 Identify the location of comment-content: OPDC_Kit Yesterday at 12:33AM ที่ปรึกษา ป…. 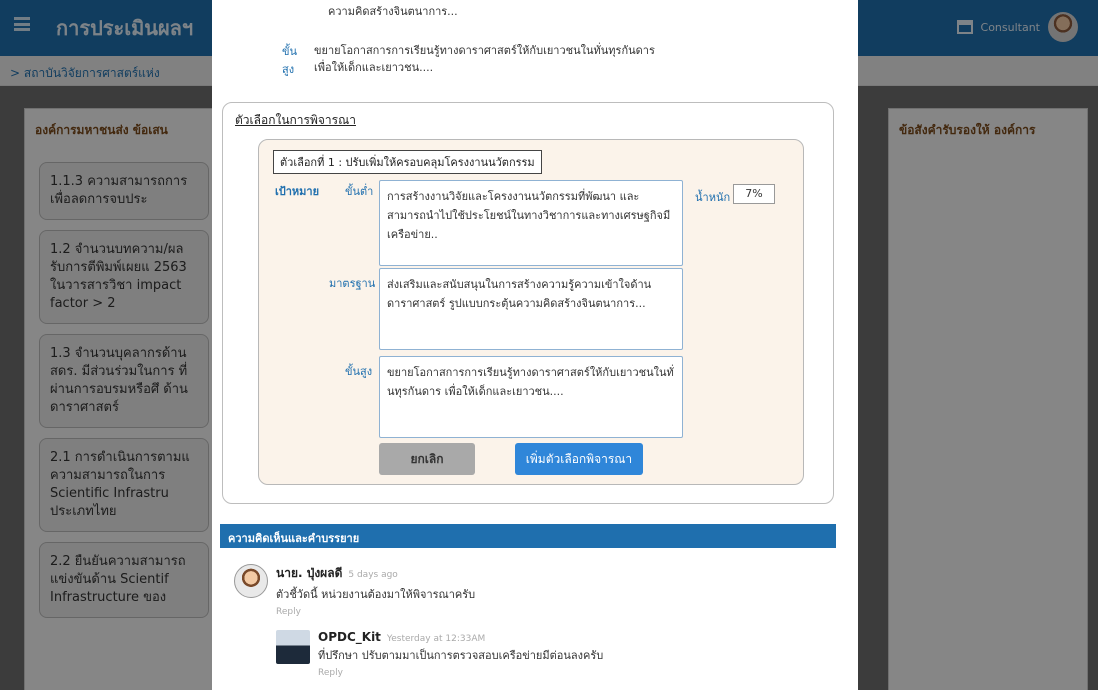
(460, 654).